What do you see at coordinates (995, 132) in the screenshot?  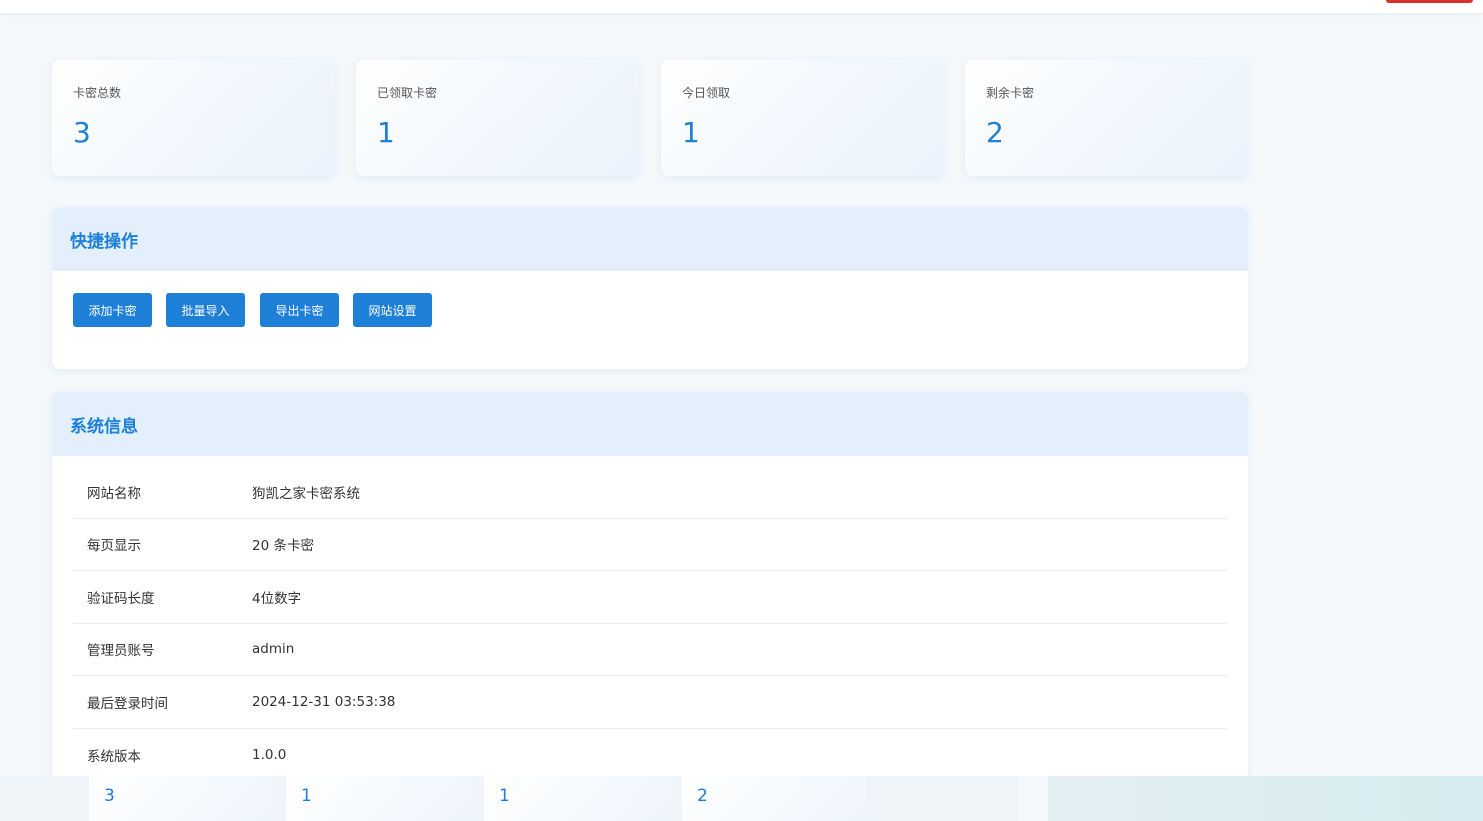 I see `stat-value: 2` at bounding box center [995, 132].